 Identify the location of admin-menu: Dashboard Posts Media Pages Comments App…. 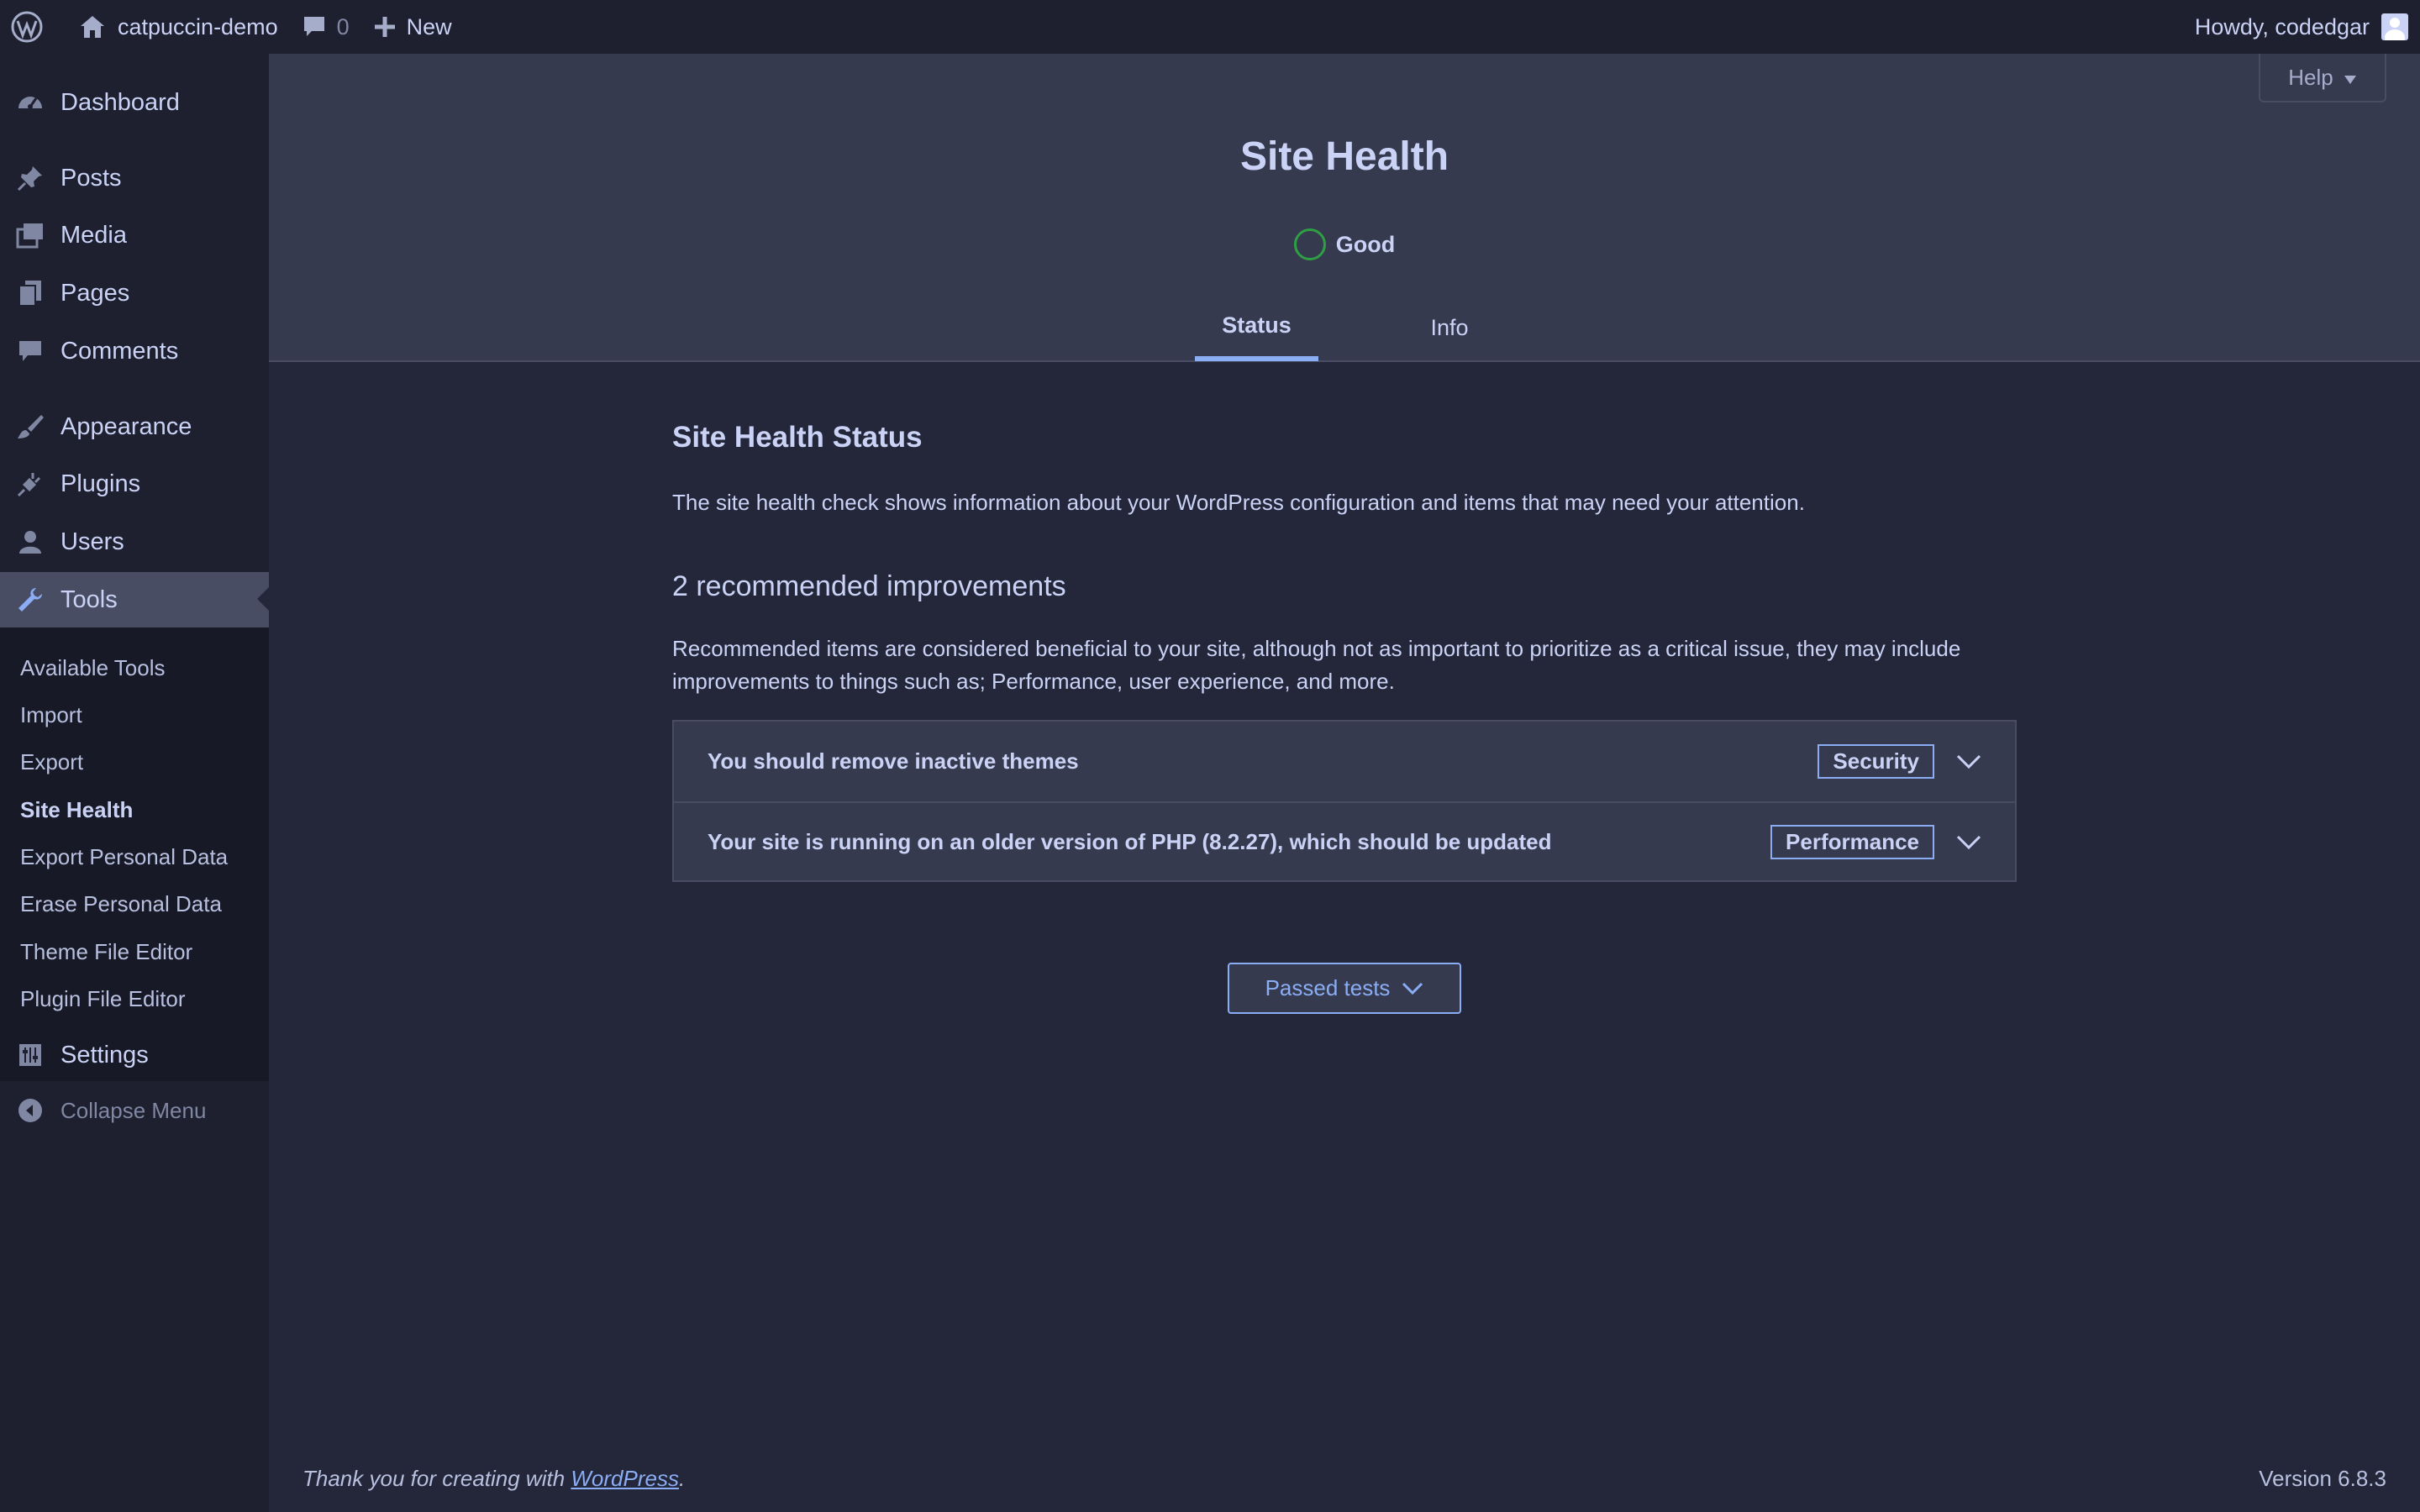
(134, 783).